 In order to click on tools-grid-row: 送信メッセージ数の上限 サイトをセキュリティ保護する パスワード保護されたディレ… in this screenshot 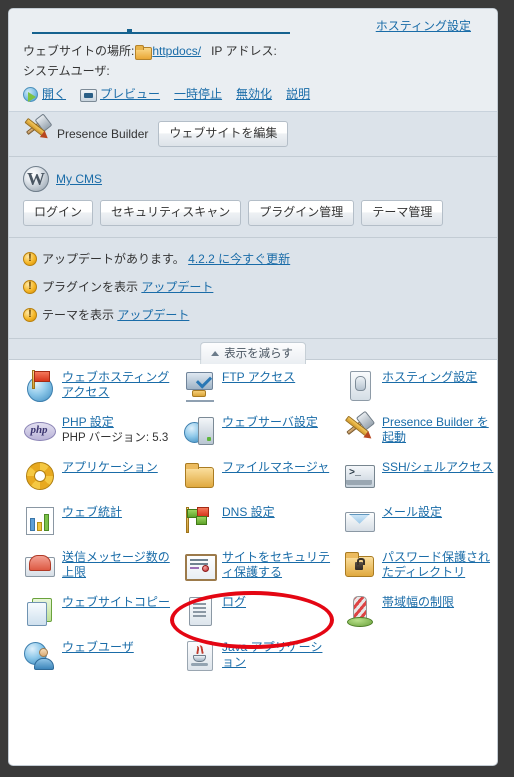, I will do `click(256, 565)`.